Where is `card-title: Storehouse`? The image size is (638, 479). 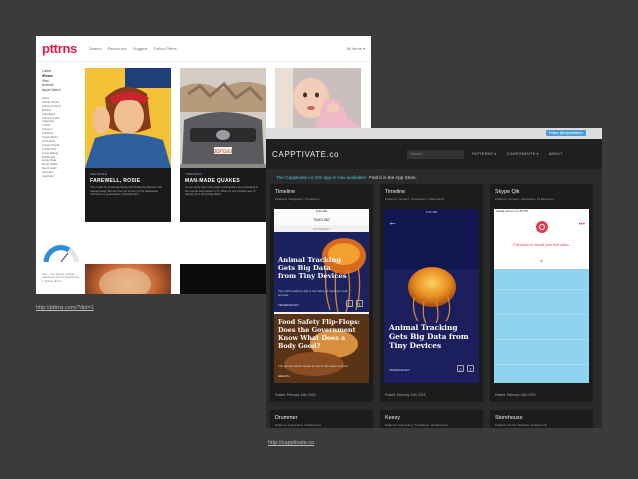
card-title: Storehouse is located at coordinates (509, 418).